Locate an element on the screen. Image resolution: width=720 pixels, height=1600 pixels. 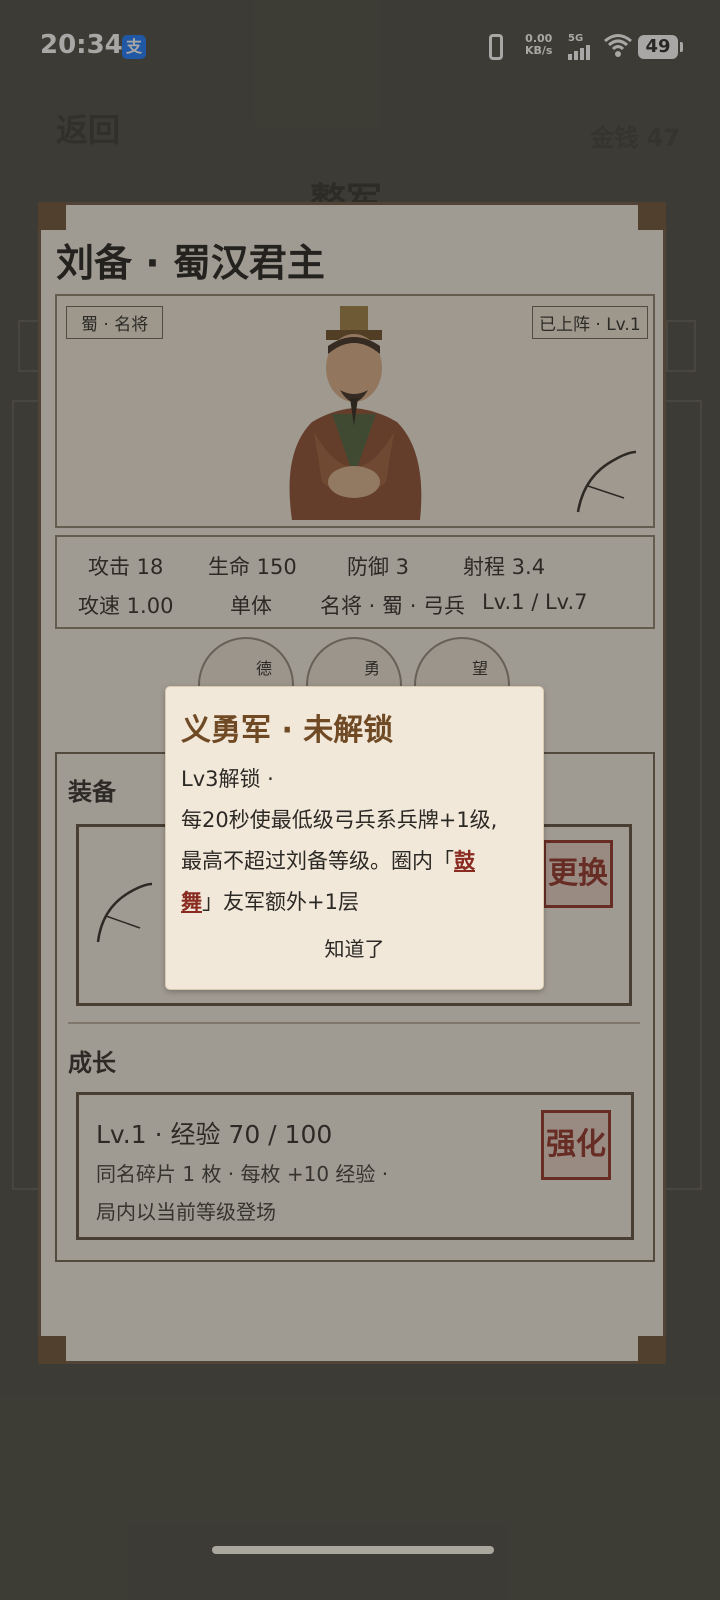
keyword-wu-link: 舞 is located at coordinates (191, 902).